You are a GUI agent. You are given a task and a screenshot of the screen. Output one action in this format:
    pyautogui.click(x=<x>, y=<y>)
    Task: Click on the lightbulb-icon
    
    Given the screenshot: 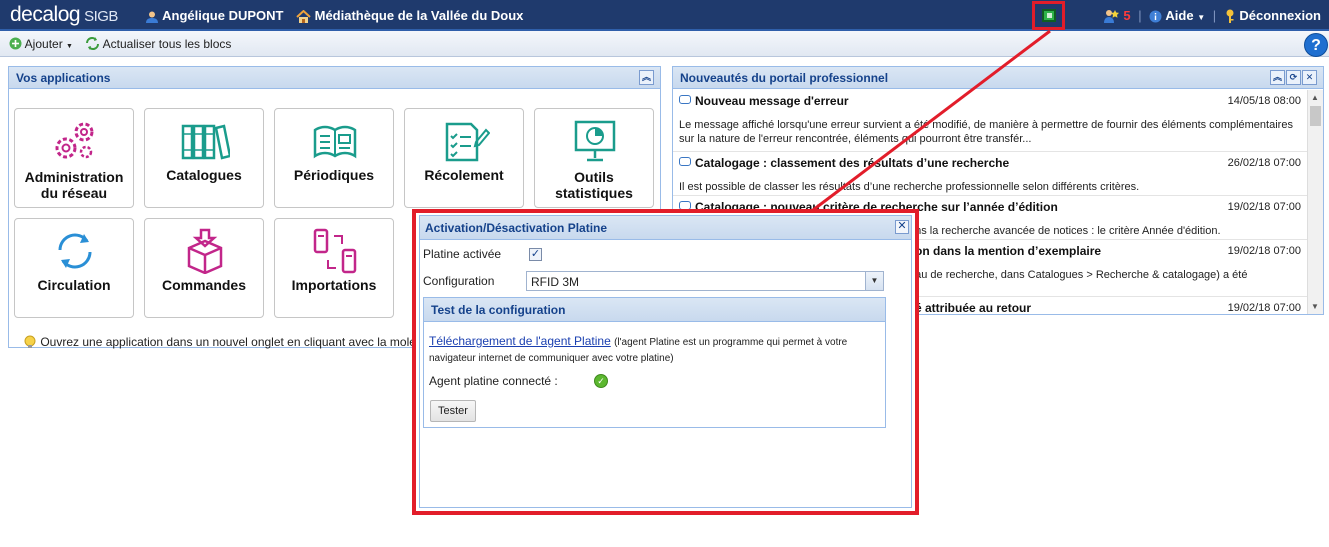 What is the action you would take?
    pyautogui.click(x=30, y=341)
    